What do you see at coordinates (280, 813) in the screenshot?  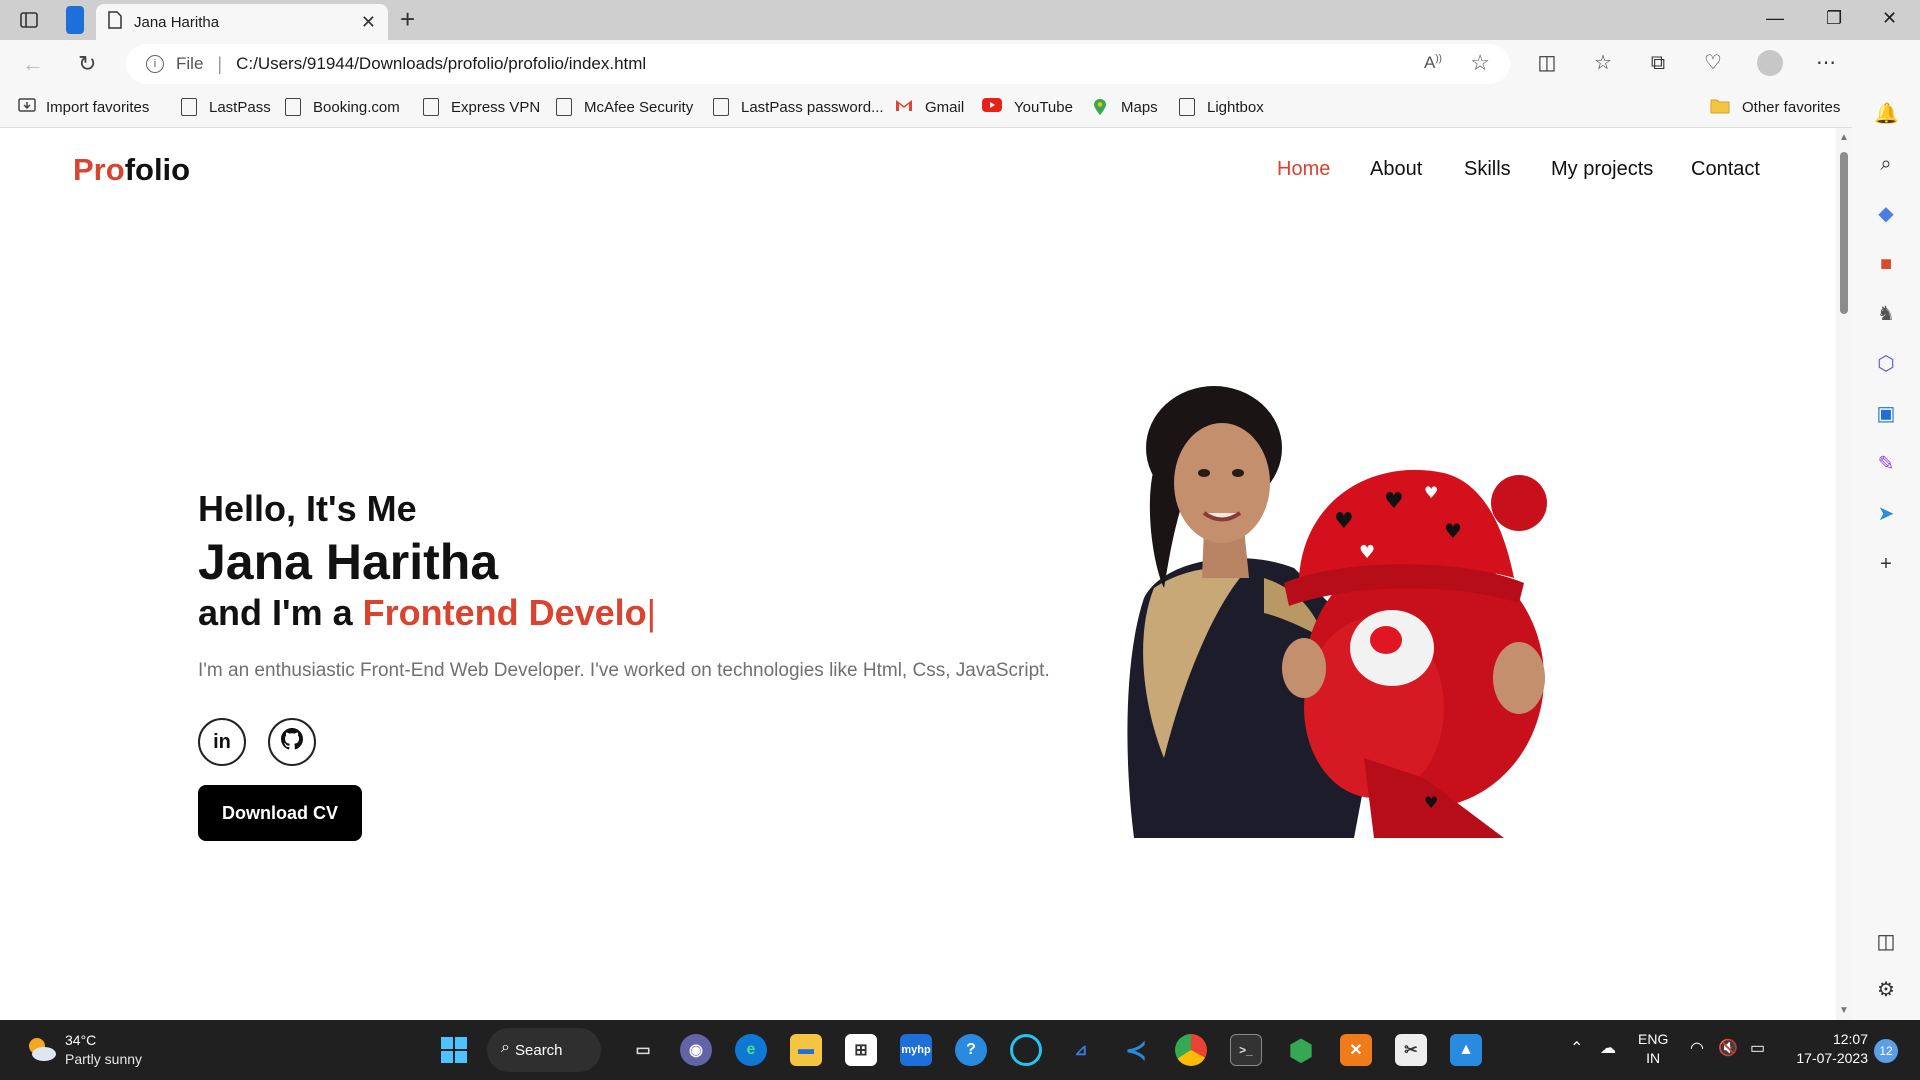 I see `download-cv-button: Download CV` at bounding box center [280, 813].